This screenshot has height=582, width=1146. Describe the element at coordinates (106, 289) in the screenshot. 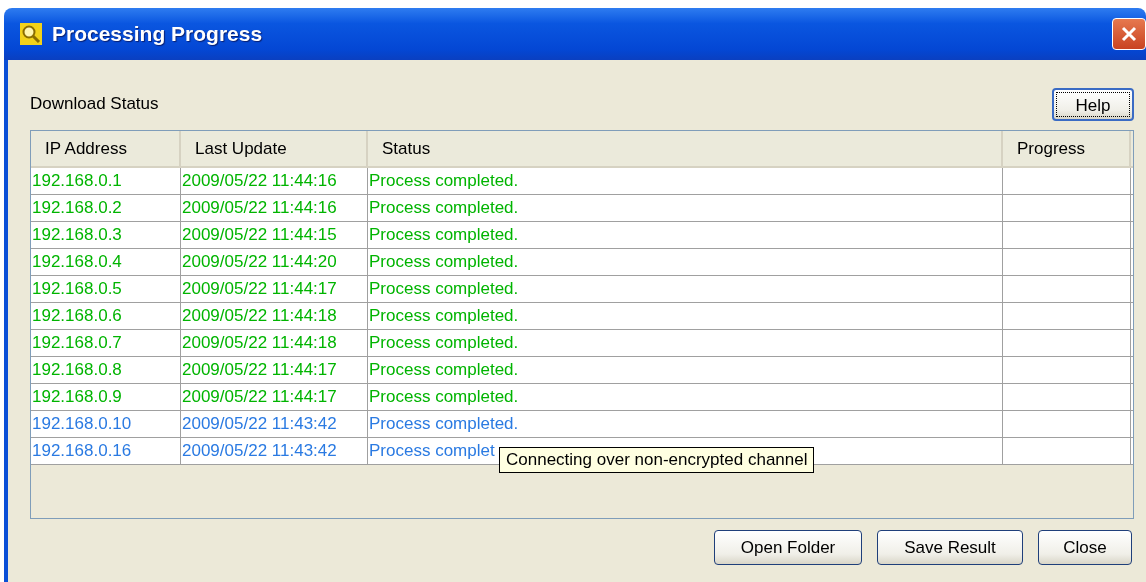

I see `table-cell: 192.168.0.5` at that location.